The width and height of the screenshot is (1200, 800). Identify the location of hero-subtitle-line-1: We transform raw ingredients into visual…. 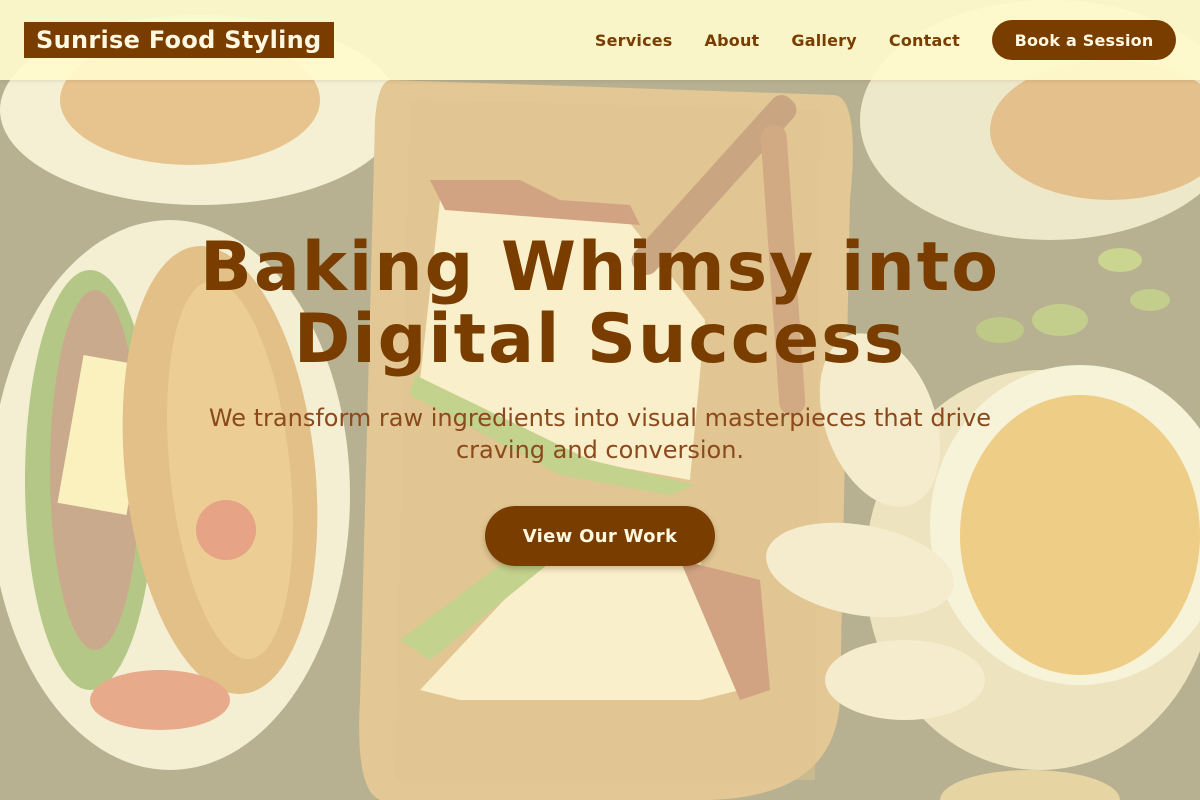
(600, 418).